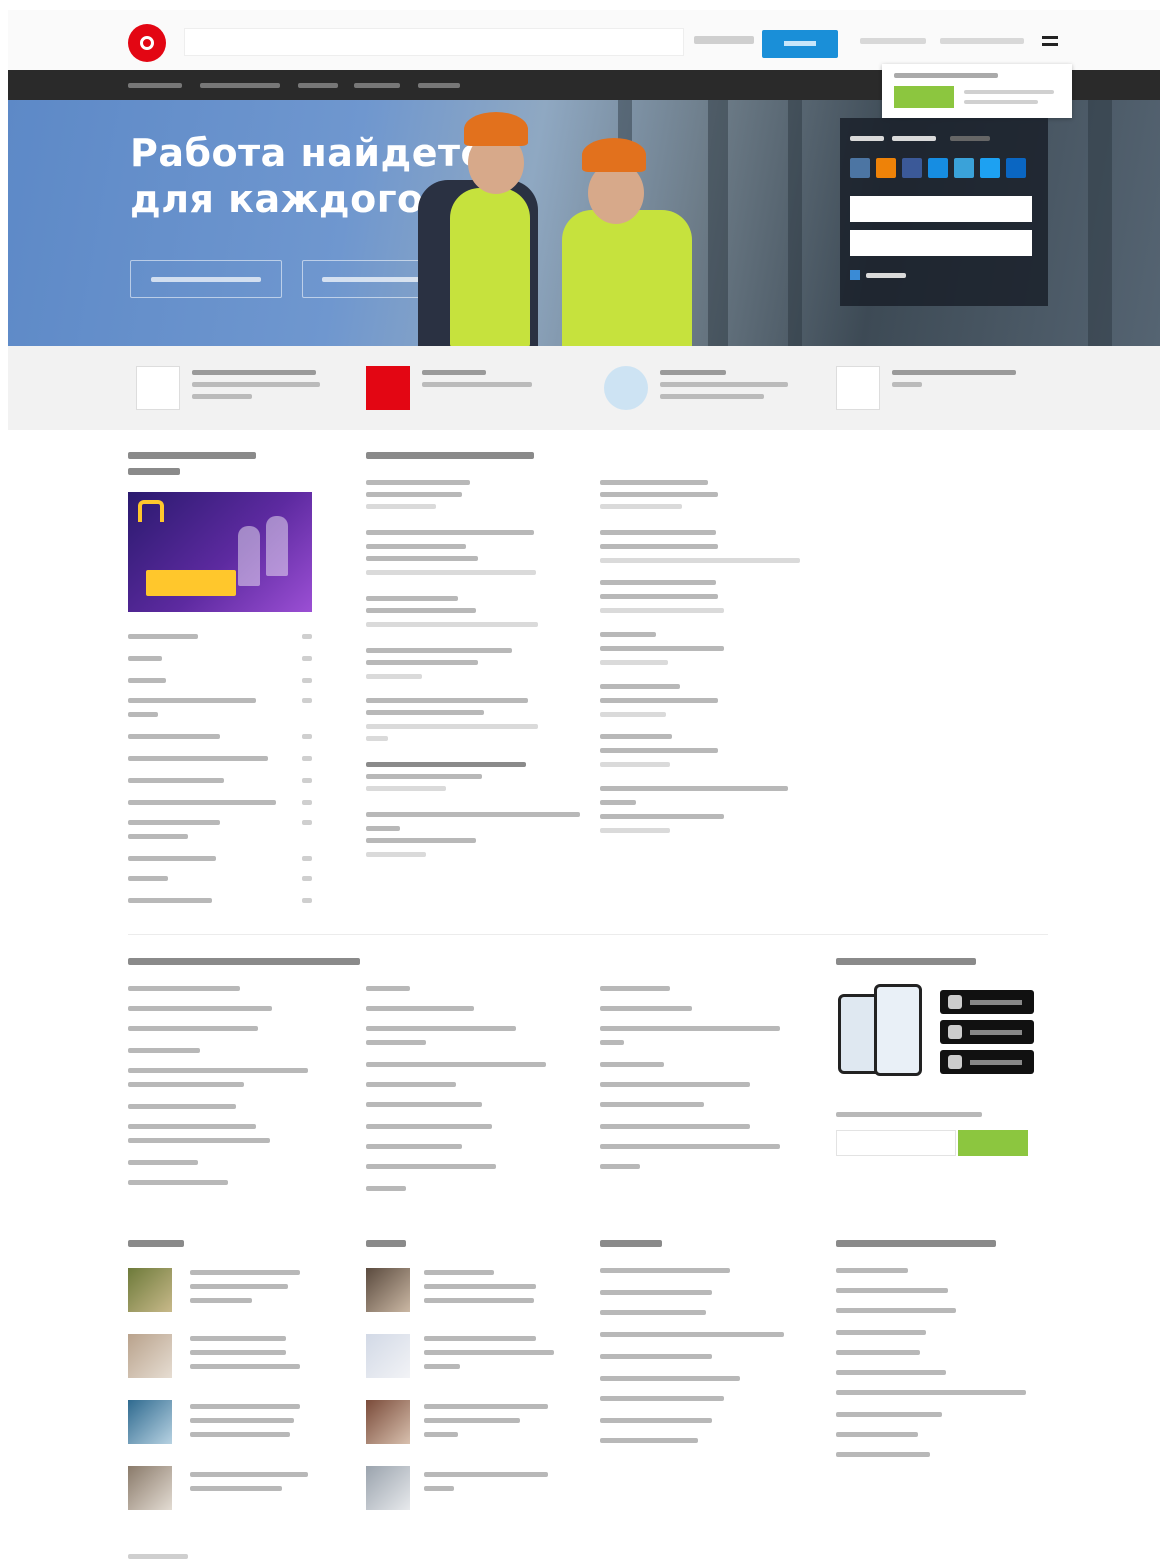 Image resolution: width=1160 pixels, height=1560 pixels. What do you see at coordinates (982, 41) in the screenshot?
I see `login-link` at bounding box center [982, 41].